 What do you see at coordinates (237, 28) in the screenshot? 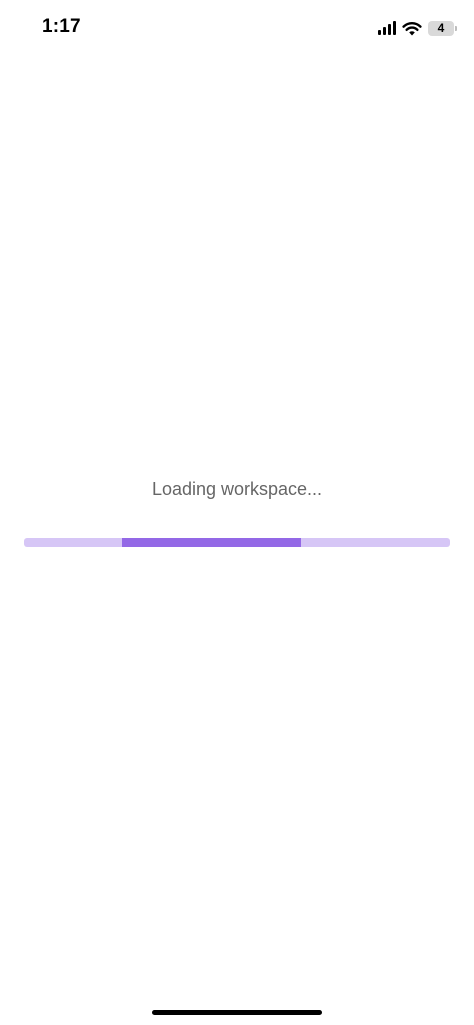
I see `status-bar: 1:17 4` at bounding box center [237, 28].